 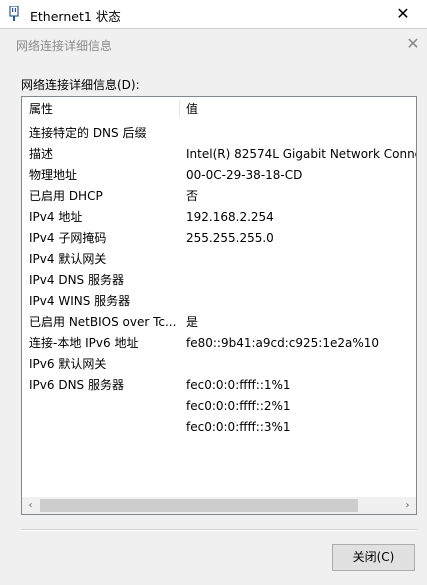 What do you see at coordinates (219, 109) in the screenshot?
I see `listview-header: 属性 值` at bounding box center [219, 109].